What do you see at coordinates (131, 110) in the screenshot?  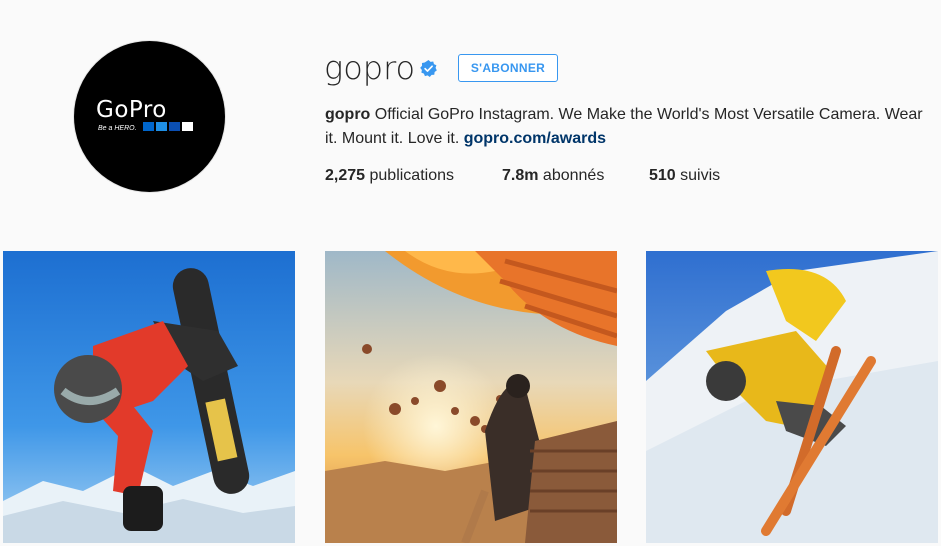 I see `gopro-wordmark: GoPro` at bounding box center [131, 110].